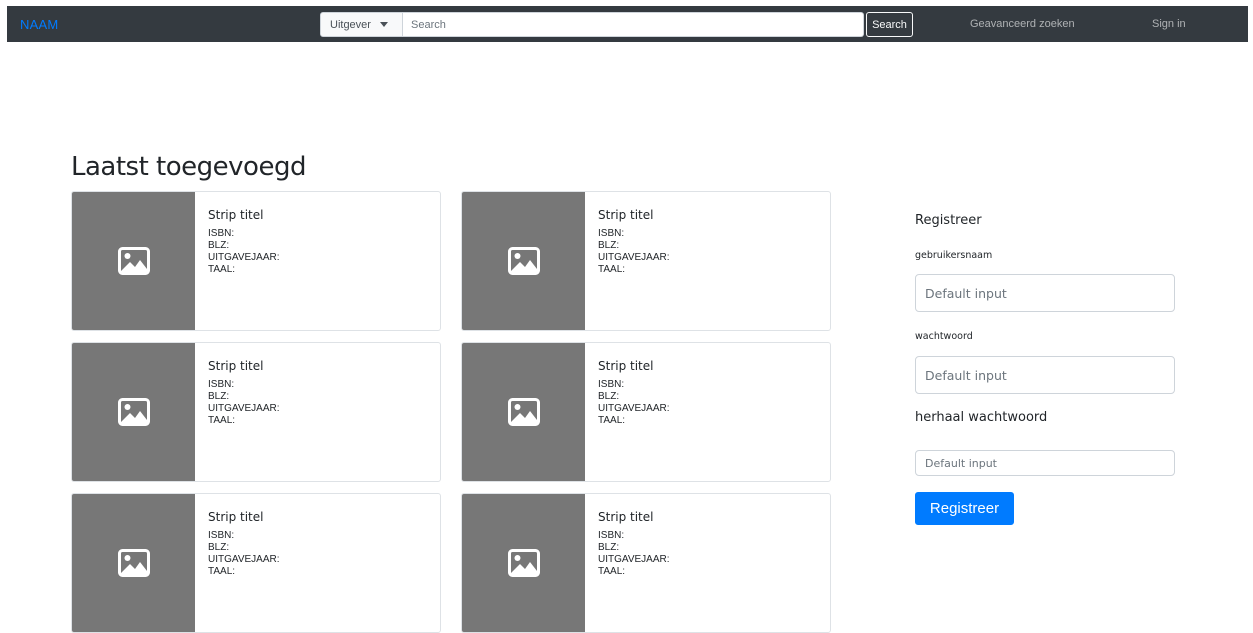 The image size is (1253, 633). I want to click on advanced-search-link: Geavanceerd zoeken, so click(1022, 24).